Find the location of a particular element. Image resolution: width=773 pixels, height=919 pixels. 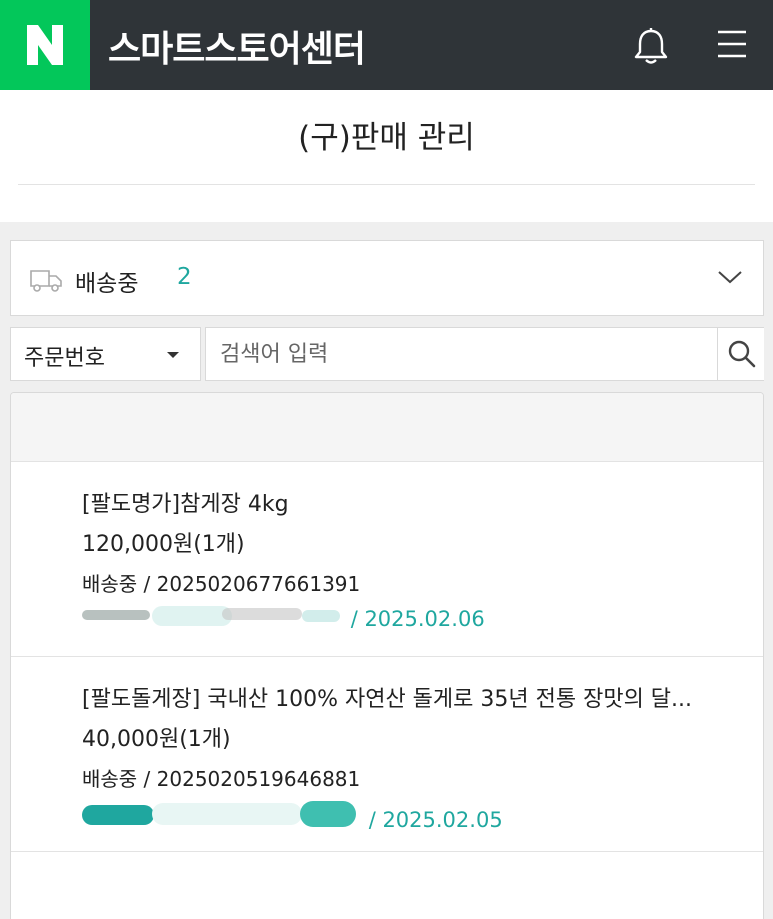

order-product-name: [팔도명가]참게장 4kg is located at coordinates (185, 504).